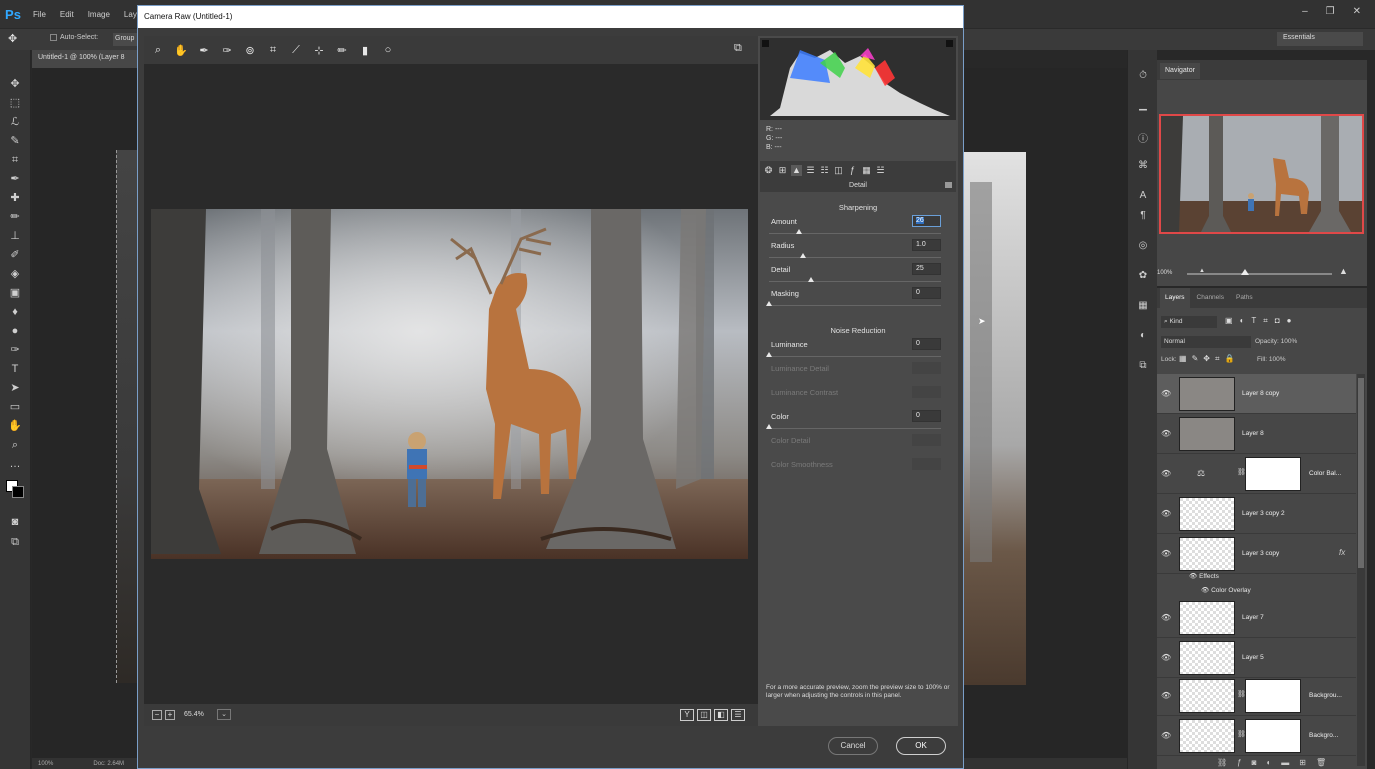 The height and width of the screenshot is (769, 1375). I want to click on adjustment-brush-icon: ✏, so click(342, 50).